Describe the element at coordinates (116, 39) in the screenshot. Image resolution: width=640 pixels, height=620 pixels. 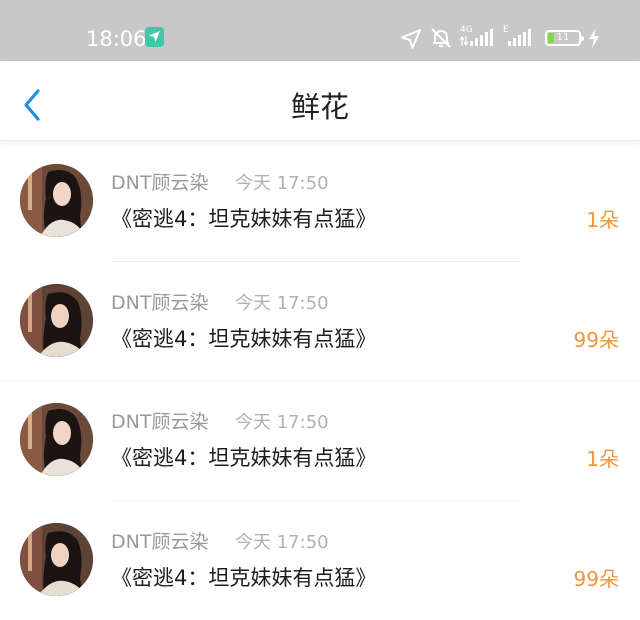
I see `status-time: 18:06` at that location.